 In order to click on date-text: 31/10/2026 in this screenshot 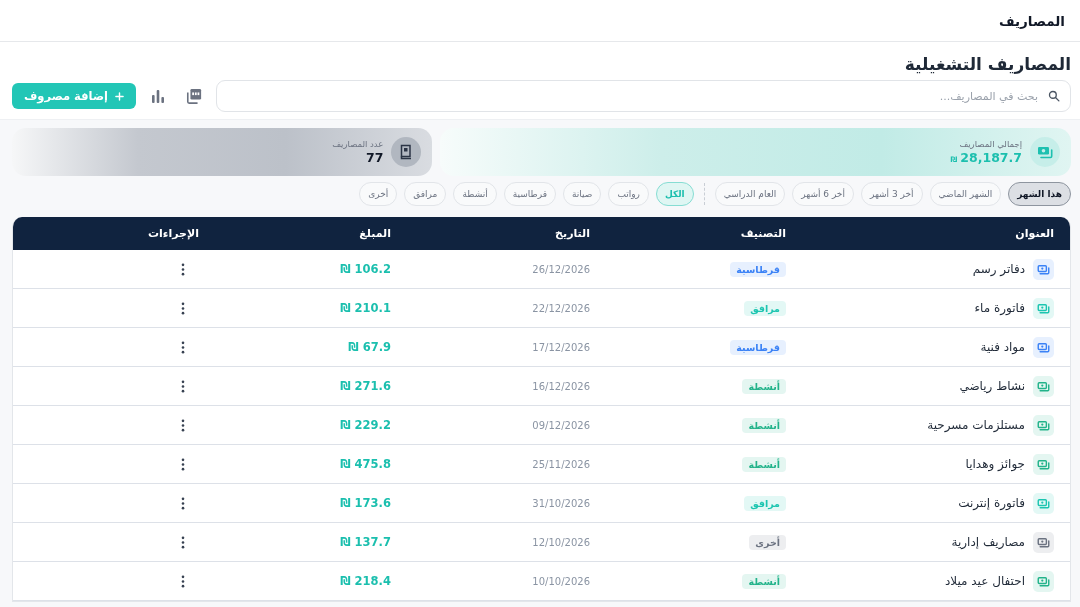, I will do `click(561, 503)`.